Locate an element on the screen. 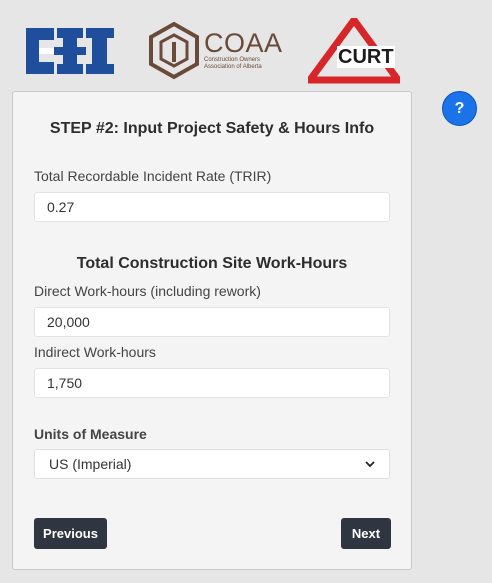 This screenshot has height=583, width=492. curt-logo: CURT is located at coordinates (354, 51).